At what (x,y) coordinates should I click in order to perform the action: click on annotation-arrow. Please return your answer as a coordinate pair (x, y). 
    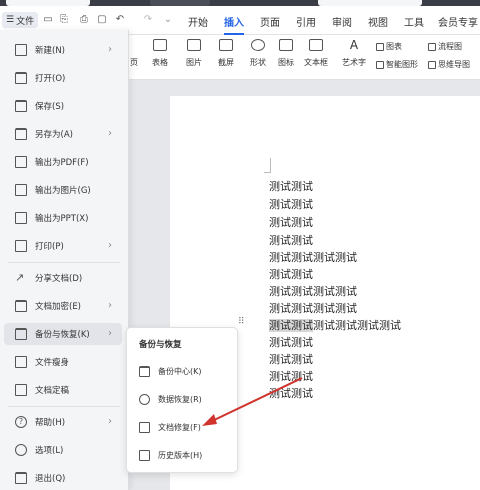
    Looking at the image, I should click on (252, 401).